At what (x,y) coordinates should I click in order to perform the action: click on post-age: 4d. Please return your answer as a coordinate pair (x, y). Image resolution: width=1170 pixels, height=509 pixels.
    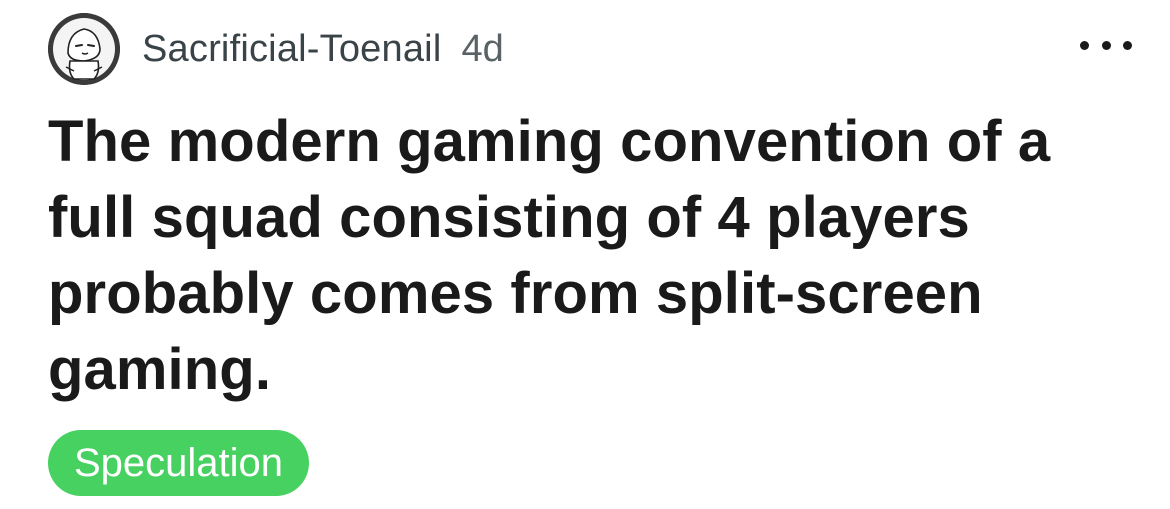
    Looking at the image, I should click on (482, 48).